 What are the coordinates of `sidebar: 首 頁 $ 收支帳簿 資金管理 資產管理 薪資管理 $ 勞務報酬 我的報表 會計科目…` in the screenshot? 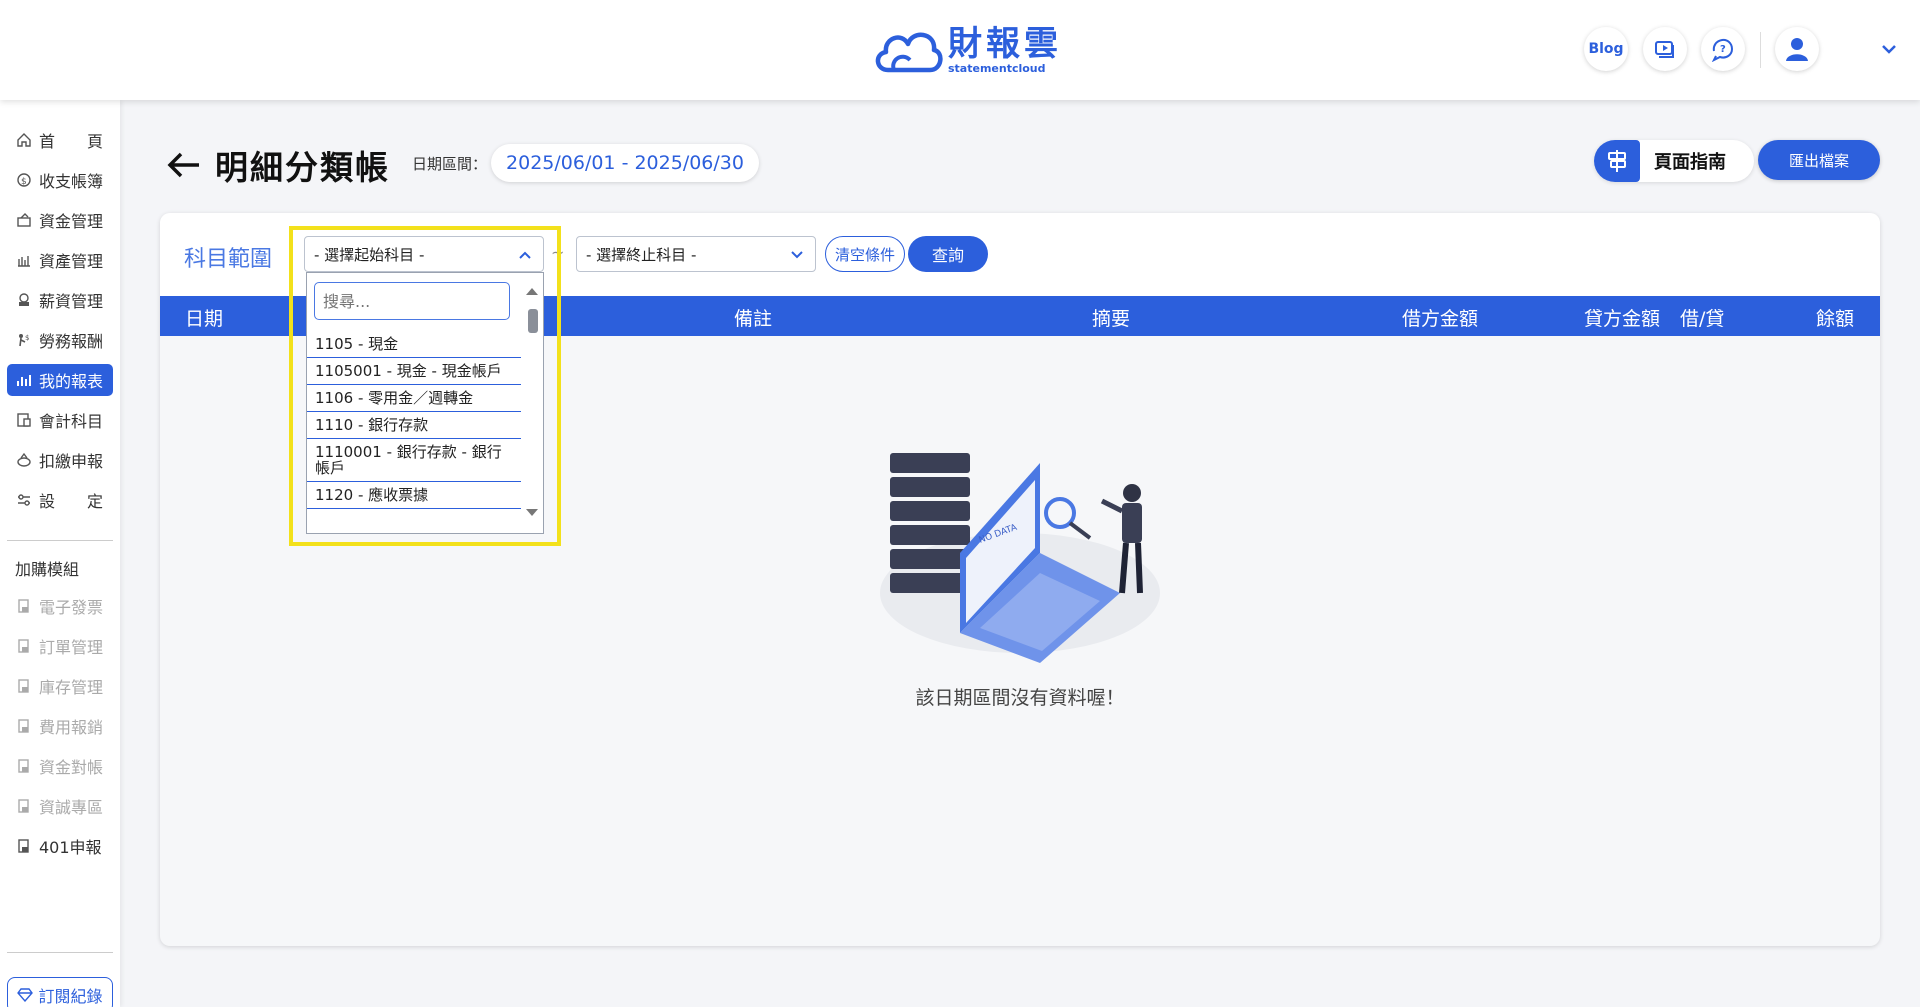 It's located at (60, 553).